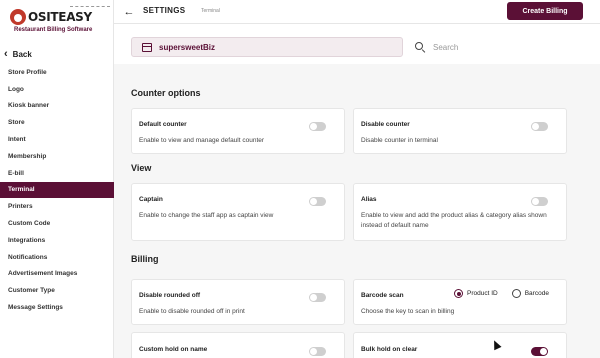  I want to click on card-title: Barcode scan, so click(382, 295).